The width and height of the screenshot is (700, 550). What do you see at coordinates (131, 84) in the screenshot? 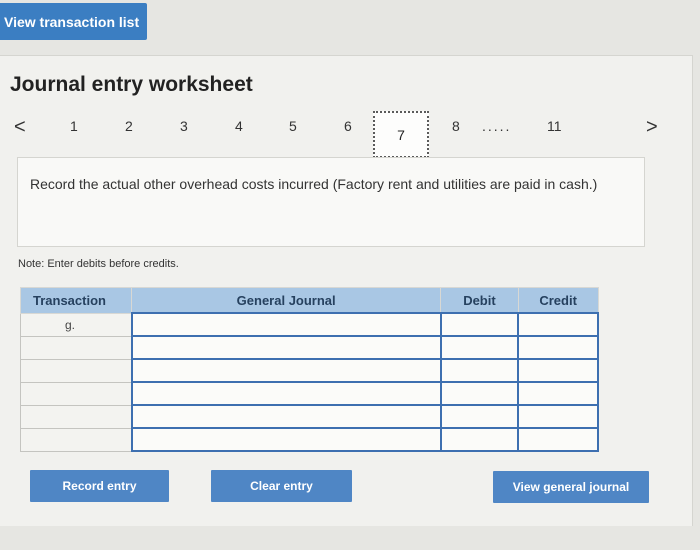
I see `page-title: Journal entry worksheet` at bounding box center [131, 84].